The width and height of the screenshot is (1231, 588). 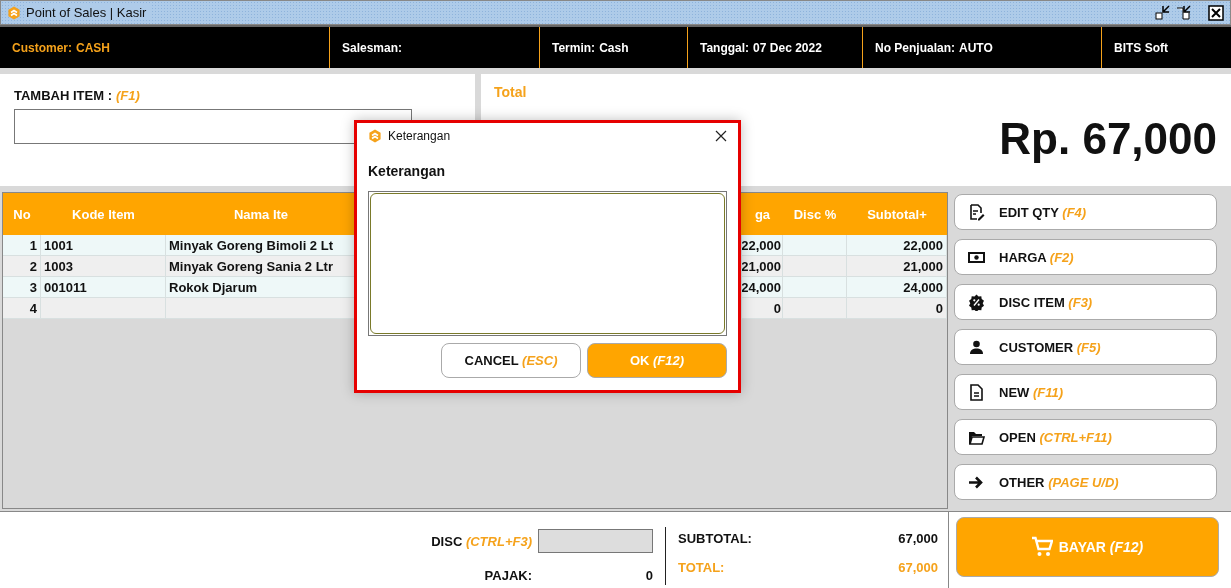 I want to click on minimize-icon, so click(x=1163, y=12).